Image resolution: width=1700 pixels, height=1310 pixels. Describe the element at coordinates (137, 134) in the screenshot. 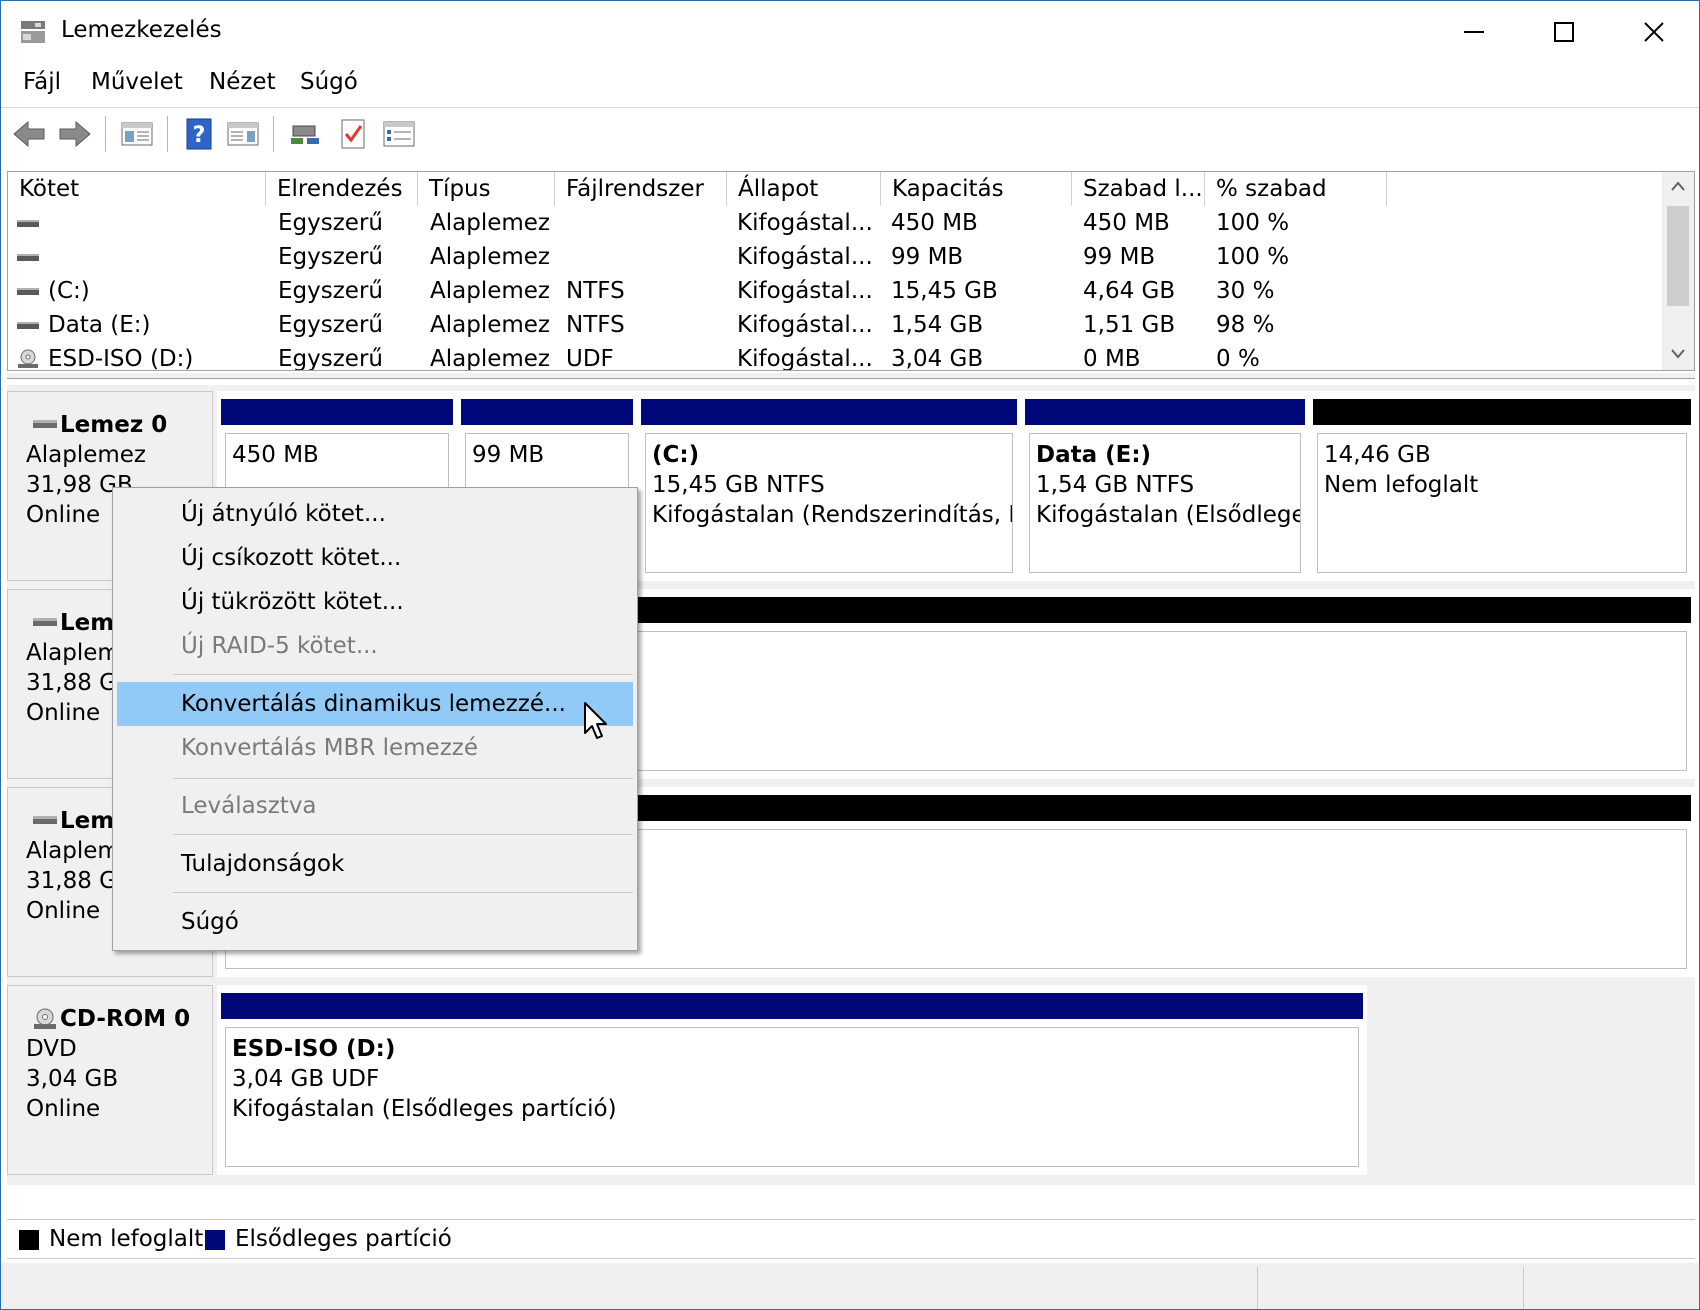

I see `show-hide-console-tree-button` at that location.